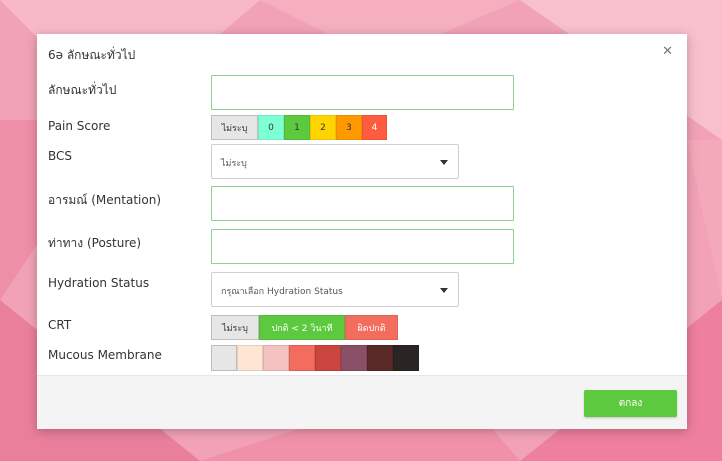 The width and height of the screenshot is (722, 461). I want to click on general-input, so click(362, 92).